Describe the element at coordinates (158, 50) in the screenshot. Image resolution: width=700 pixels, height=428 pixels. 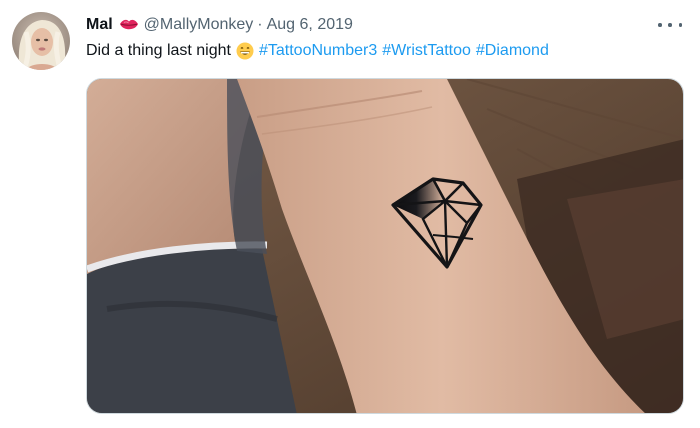
I see `tweet-text-body: Did a thing last night` at that location.